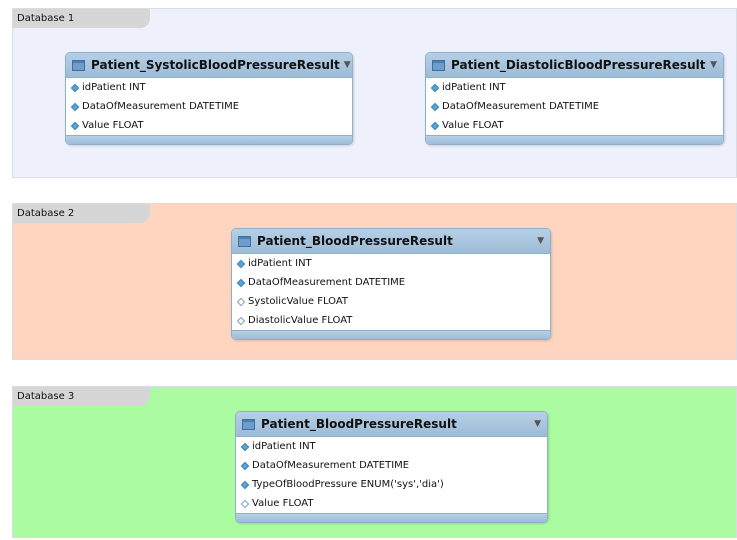  Describe the element at coordinates (81, 18) in the screenshot. I see `layer-label: Database 1` at that location.